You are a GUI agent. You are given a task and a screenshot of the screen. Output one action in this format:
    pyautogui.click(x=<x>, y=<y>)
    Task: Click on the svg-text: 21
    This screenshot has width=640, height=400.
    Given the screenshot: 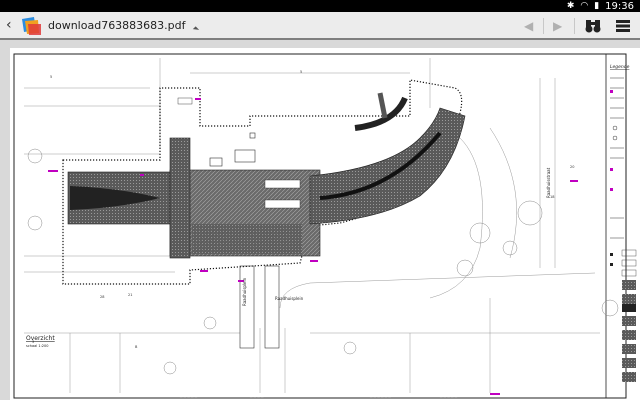 What is the action you would take?
    pyautogui.click(x=130, y=295)
    